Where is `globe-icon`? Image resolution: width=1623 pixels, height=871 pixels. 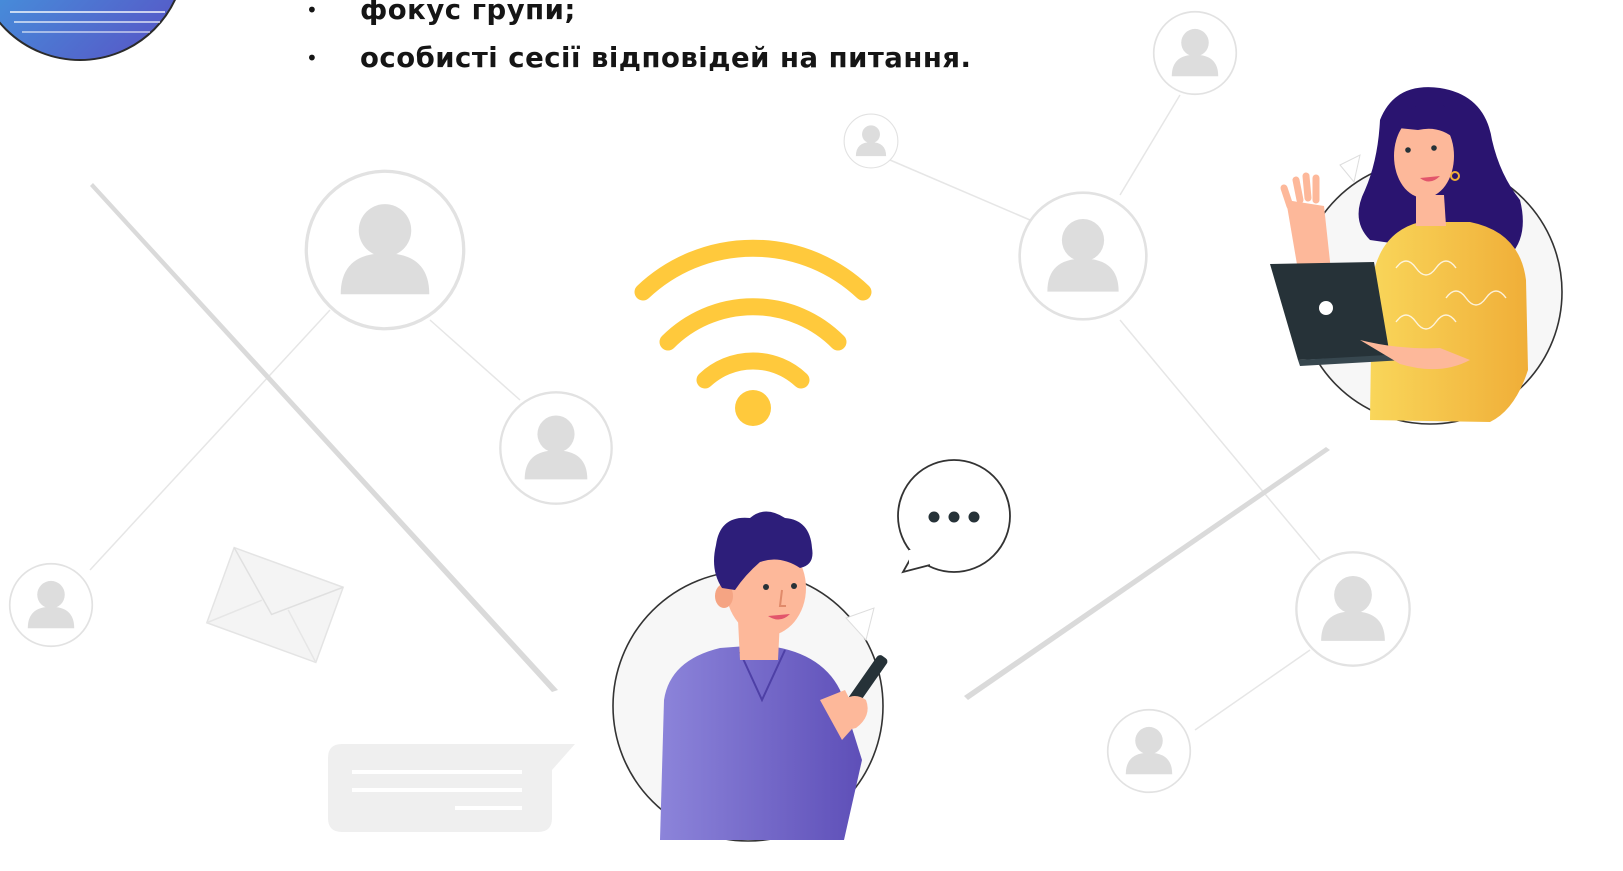
globe-icon is located at coordinates (88, 30).